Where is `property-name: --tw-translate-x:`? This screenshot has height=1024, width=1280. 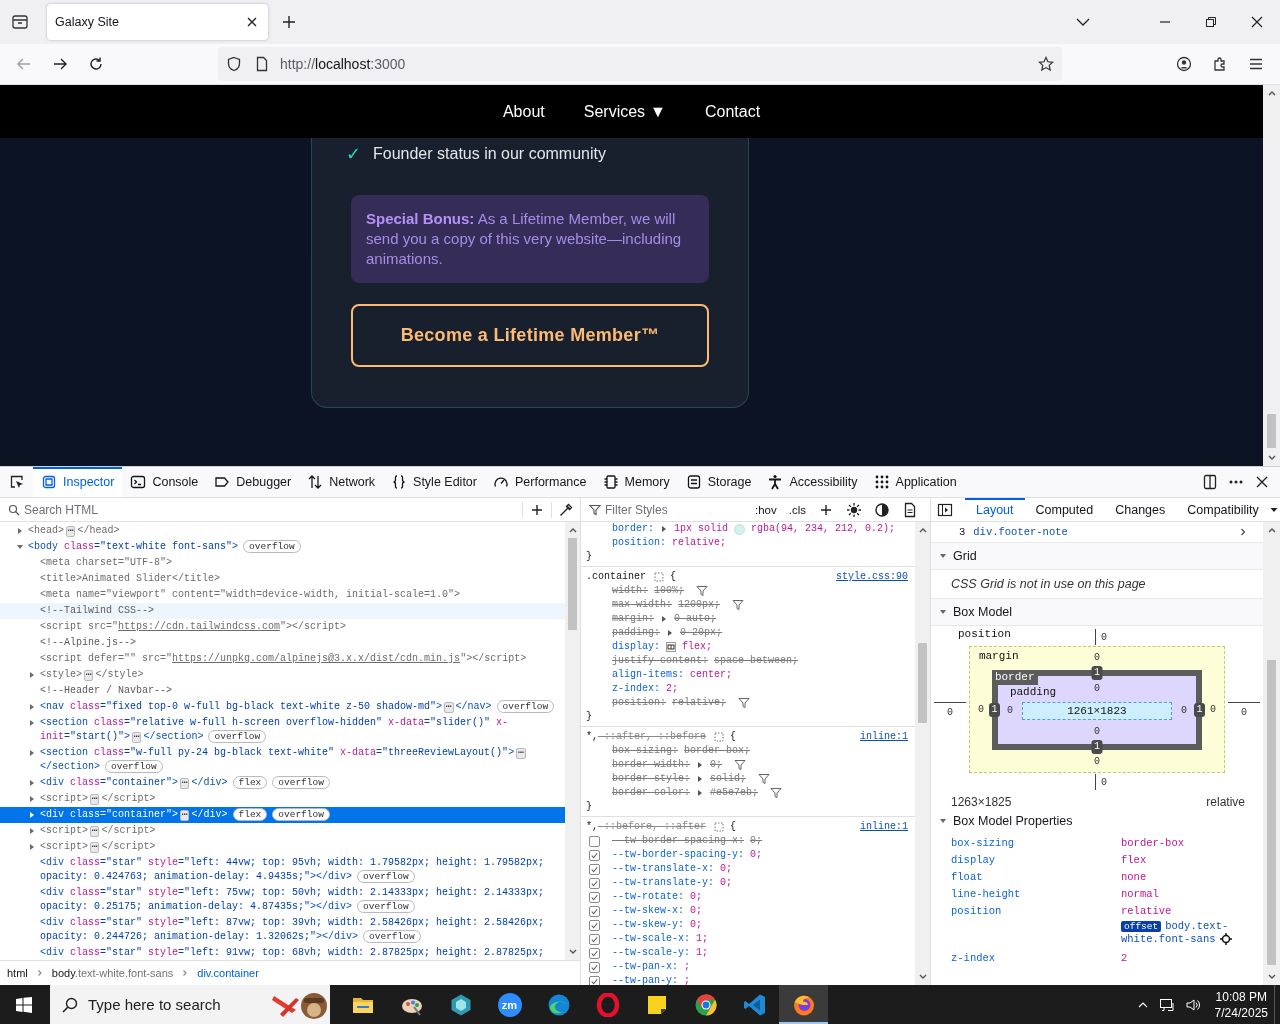
property-name: --tw-translate-x: is located at coordinates (663, 869).